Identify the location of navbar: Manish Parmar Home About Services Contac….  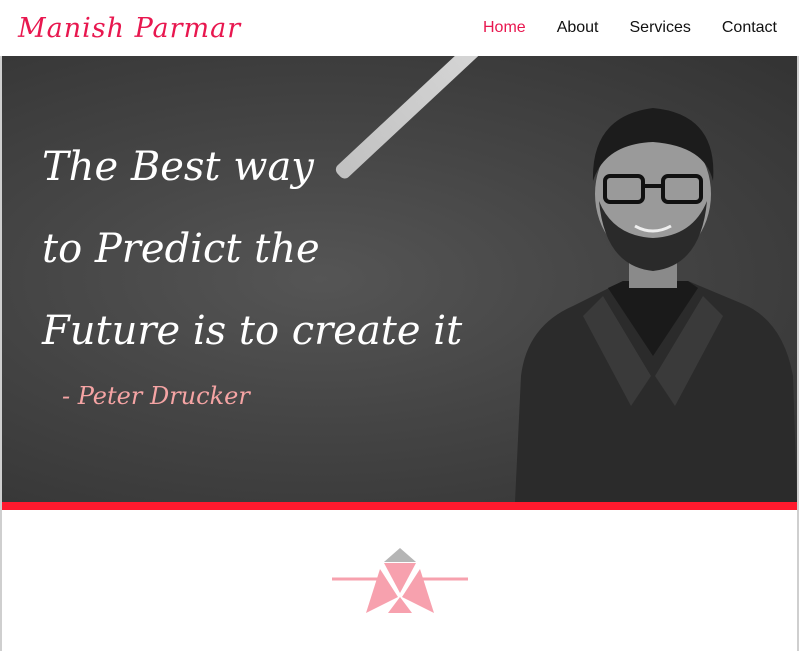
(399, 28).